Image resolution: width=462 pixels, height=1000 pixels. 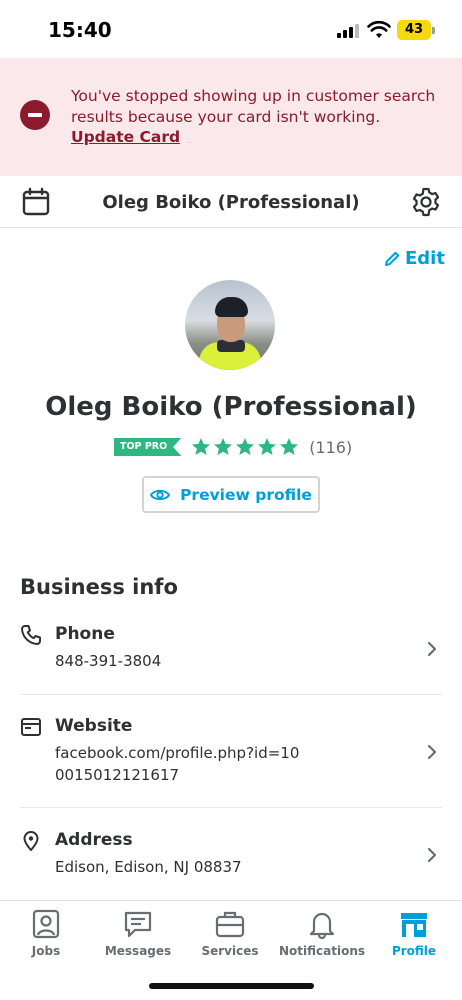 What do you see at coordinates (379, 29) in the screenshot?
I see `wifi-icon` at bounding box center [379, 29].